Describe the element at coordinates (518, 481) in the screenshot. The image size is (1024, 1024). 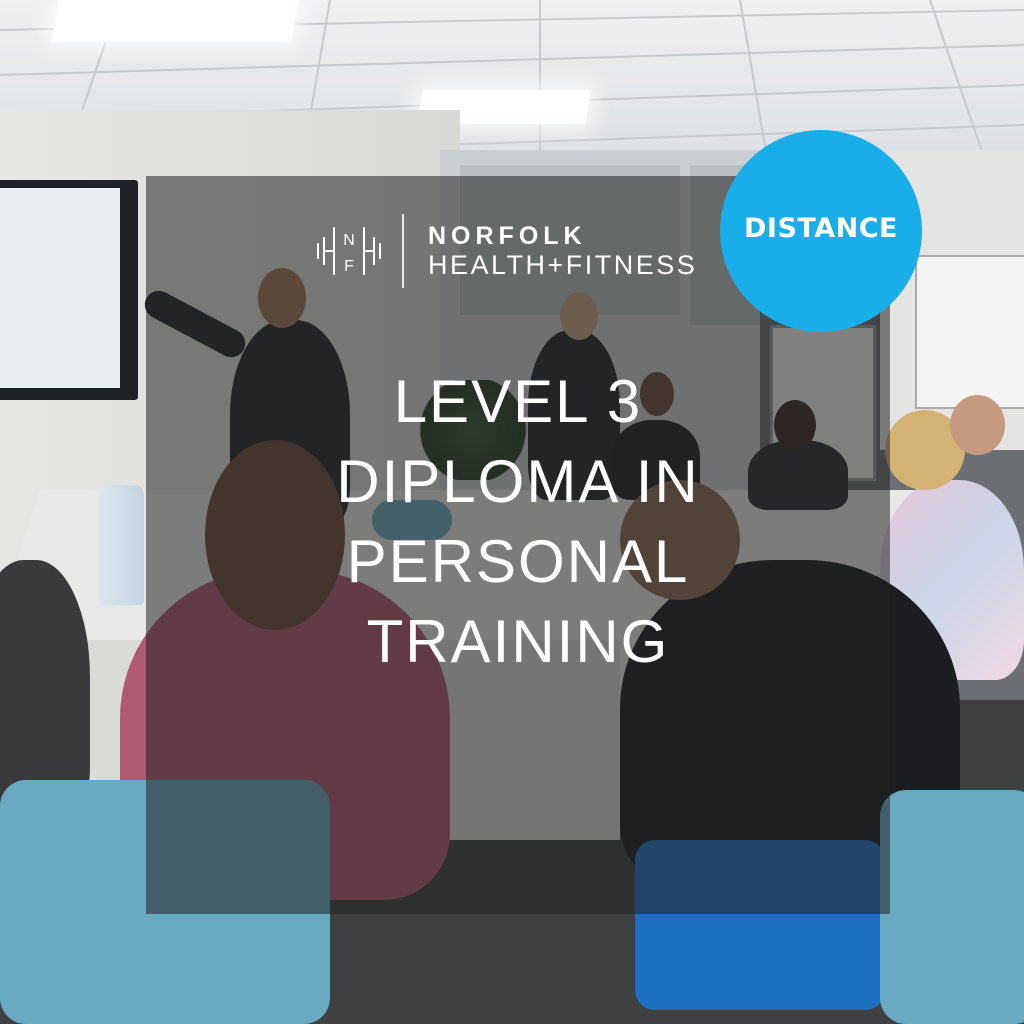
I see `course-title-line: DIPLOMA IN` at that location.